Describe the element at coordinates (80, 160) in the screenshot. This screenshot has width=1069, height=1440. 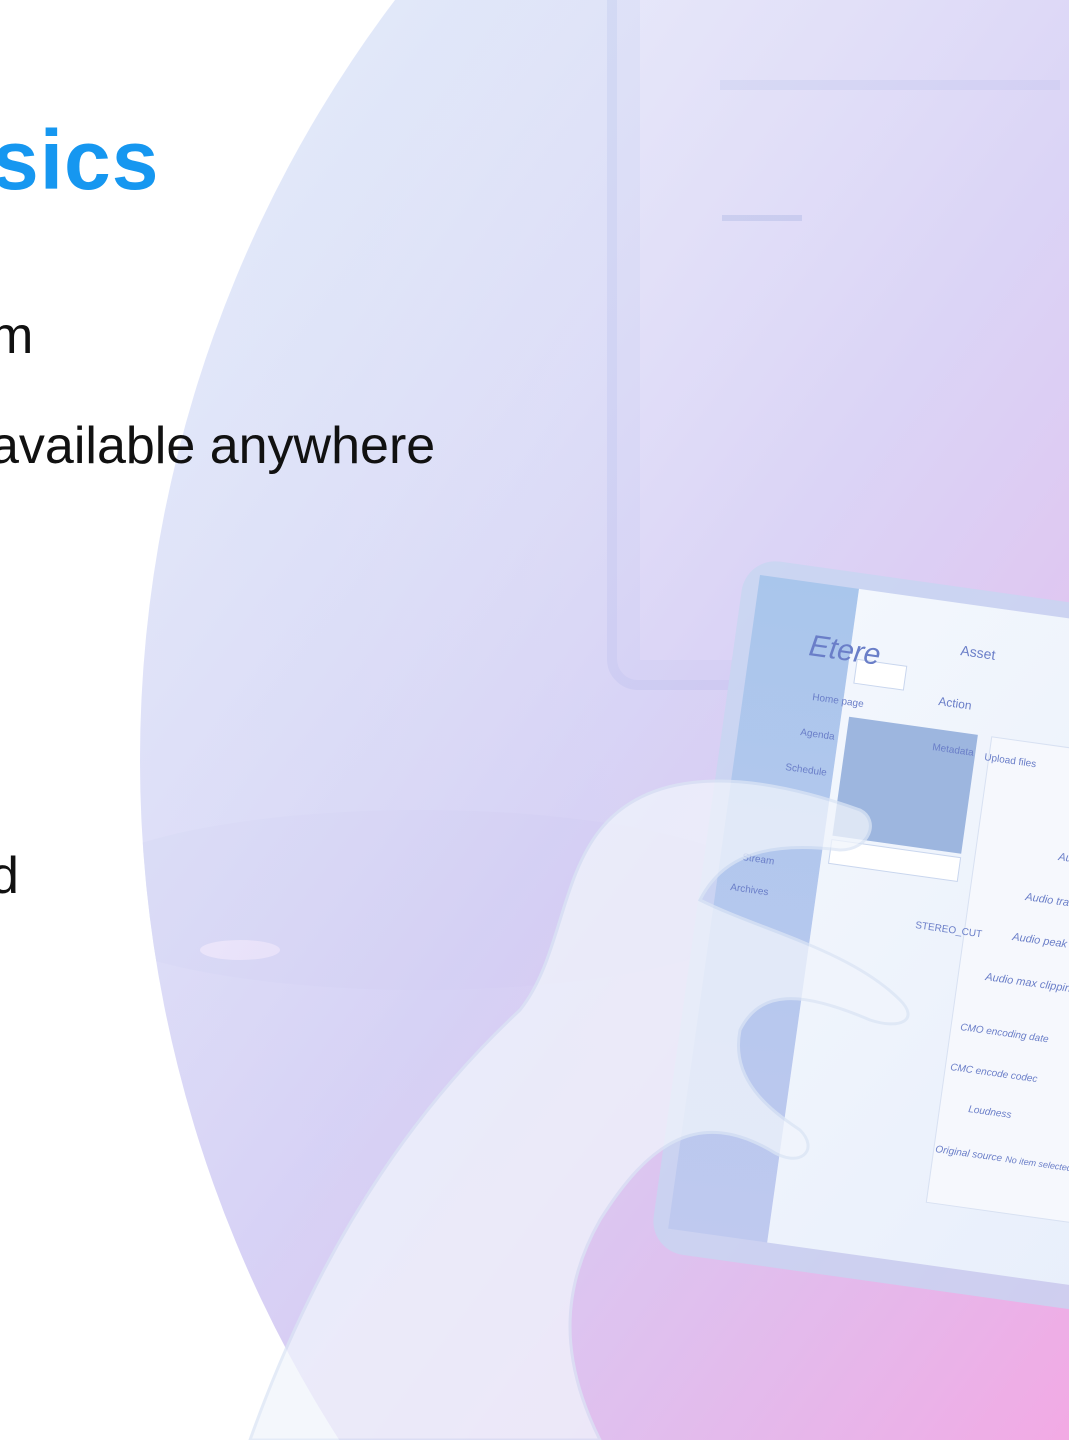
I see `slide-title: sics` at that location.